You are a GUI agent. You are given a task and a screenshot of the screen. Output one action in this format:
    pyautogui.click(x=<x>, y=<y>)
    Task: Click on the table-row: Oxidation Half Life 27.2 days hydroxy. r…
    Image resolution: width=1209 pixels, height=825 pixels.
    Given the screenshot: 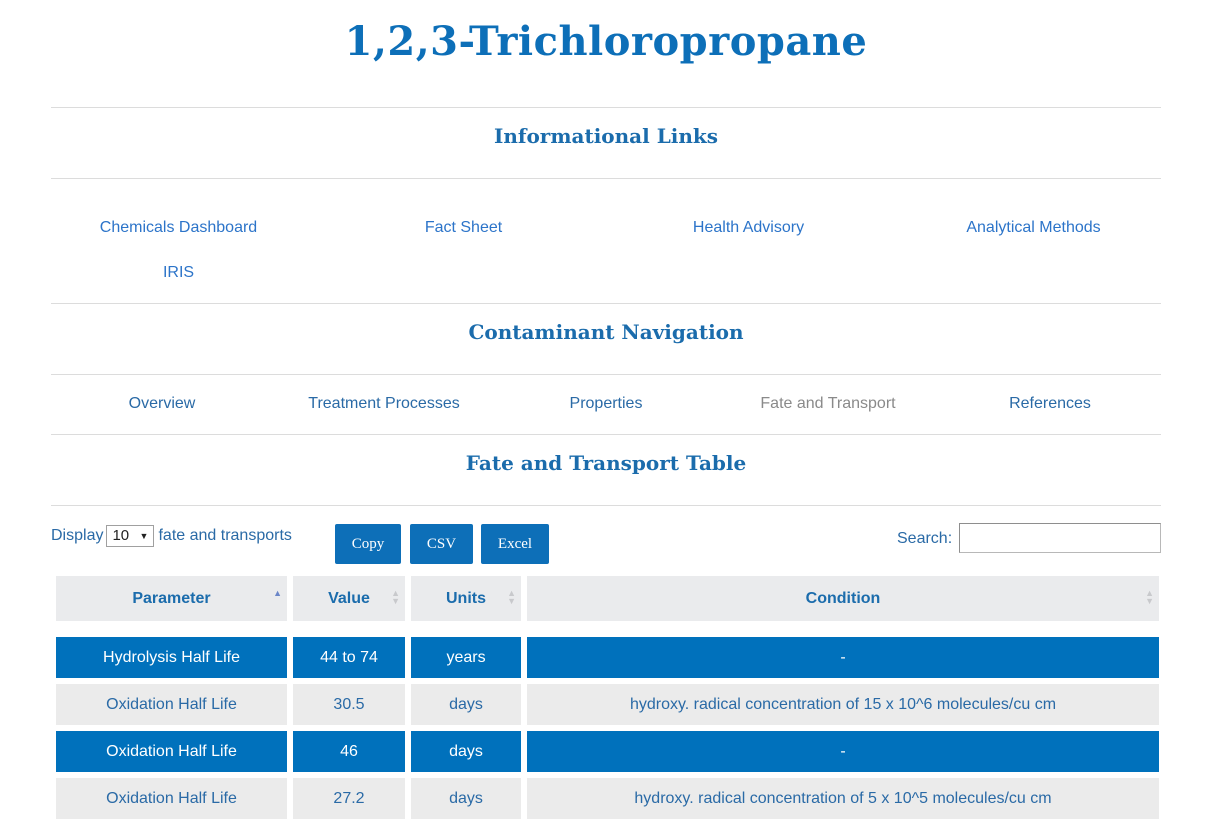 What is the action you would take?
    pyautogui.click(x=607, y=798)
    